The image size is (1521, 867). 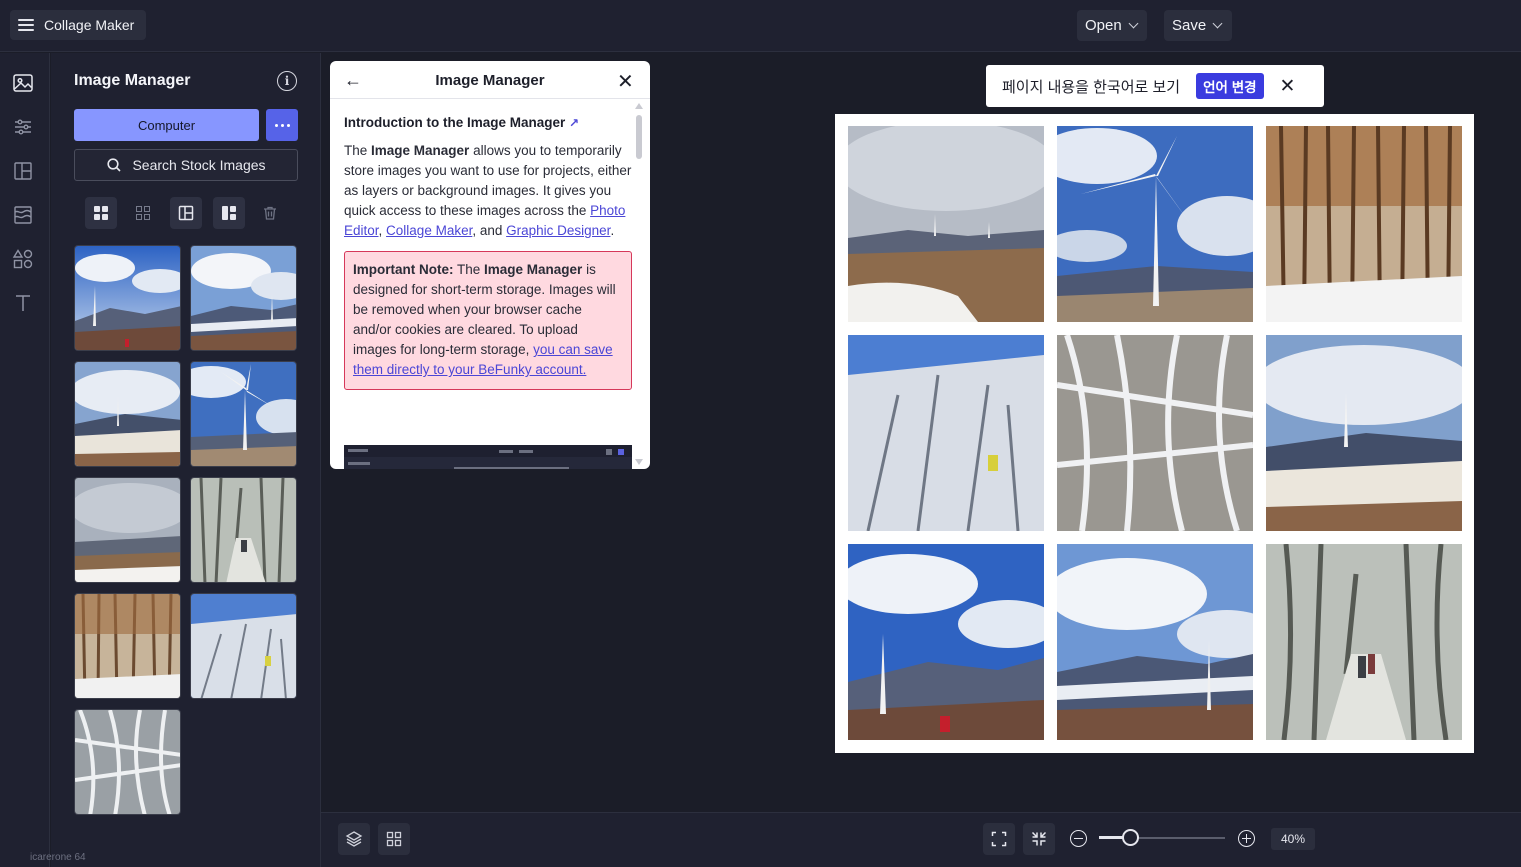 What do you see at coordinates (1039, 839) in the screenshot?
I see `actual-size-icon` at bounding box center [1039, 839].